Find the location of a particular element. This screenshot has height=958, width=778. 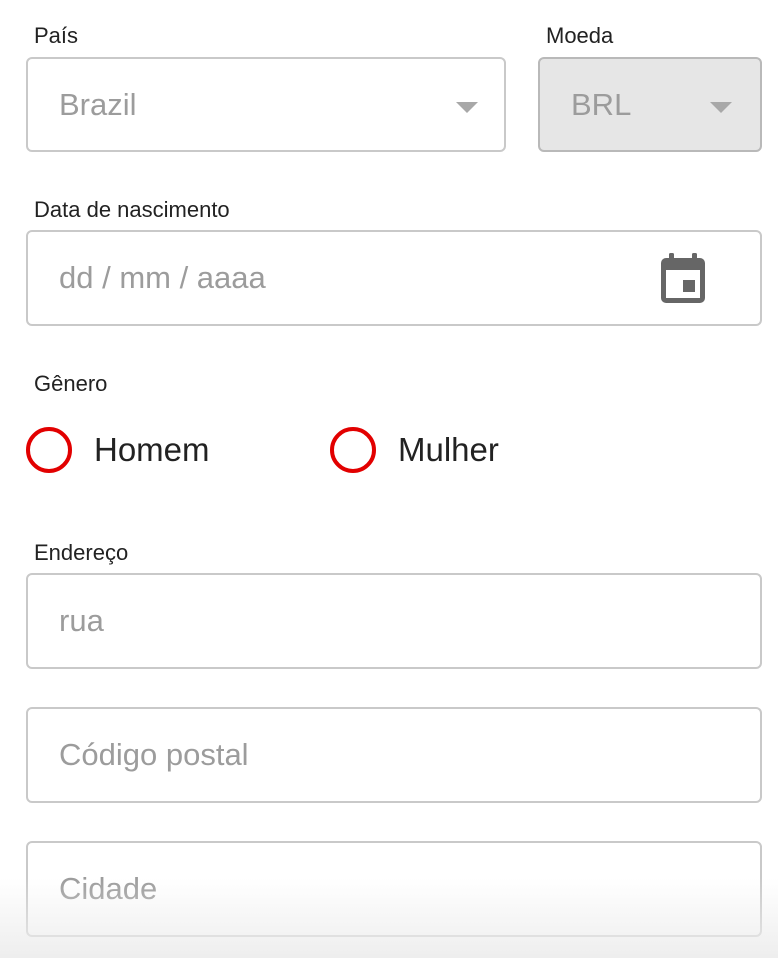

street-placeholder: rua is located at coordinates (81, 620).